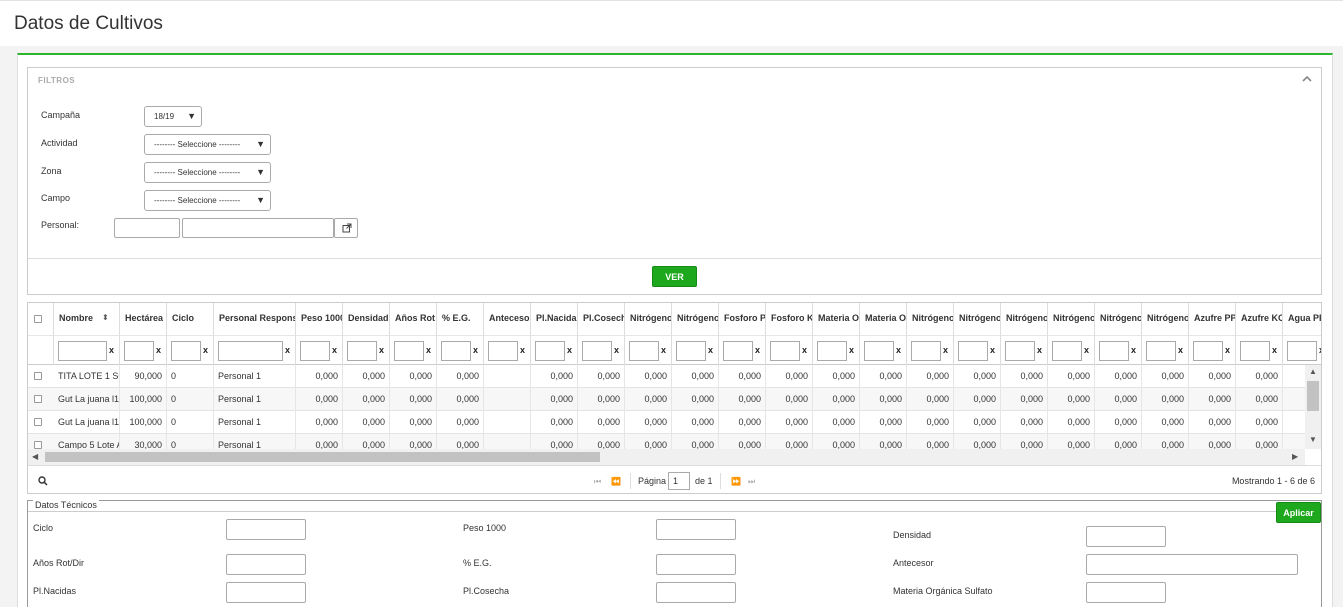 The width and height of the screenshot is (1343, 607). What do you see at coordinates (147, 228) in the screenshot?
I see `personal-code-input` at bounding box center [147, 228].